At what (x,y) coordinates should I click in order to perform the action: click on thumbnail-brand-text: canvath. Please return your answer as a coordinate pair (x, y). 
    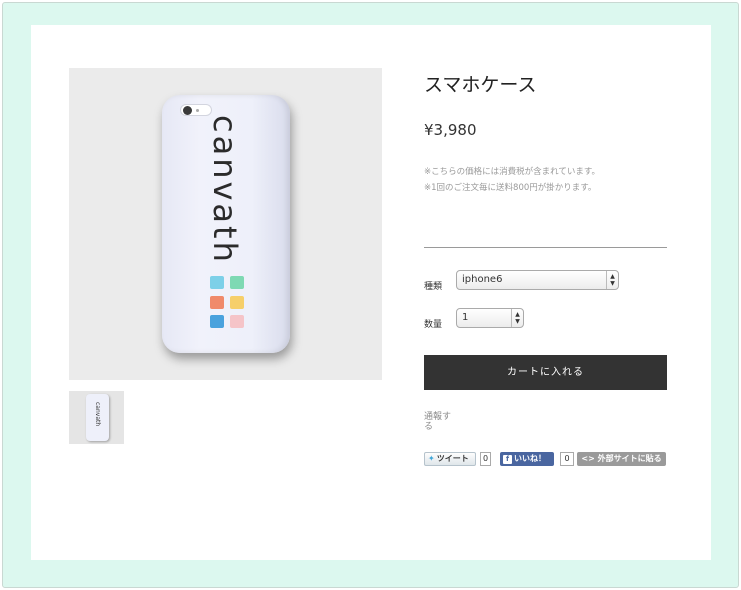
    Looking at the image, I should click on (97, 414).